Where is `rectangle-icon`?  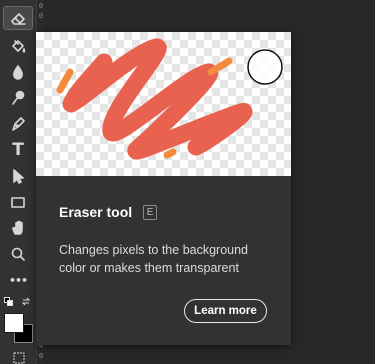 rectangle-icon is located at coordinates (18, 202).